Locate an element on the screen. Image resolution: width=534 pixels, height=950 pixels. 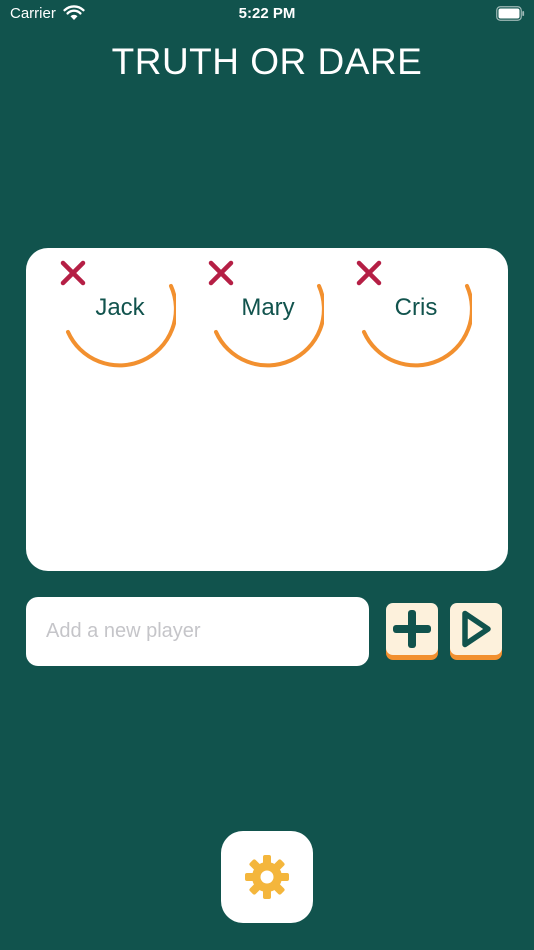
gear-icon is located at coordinates (267, 877).